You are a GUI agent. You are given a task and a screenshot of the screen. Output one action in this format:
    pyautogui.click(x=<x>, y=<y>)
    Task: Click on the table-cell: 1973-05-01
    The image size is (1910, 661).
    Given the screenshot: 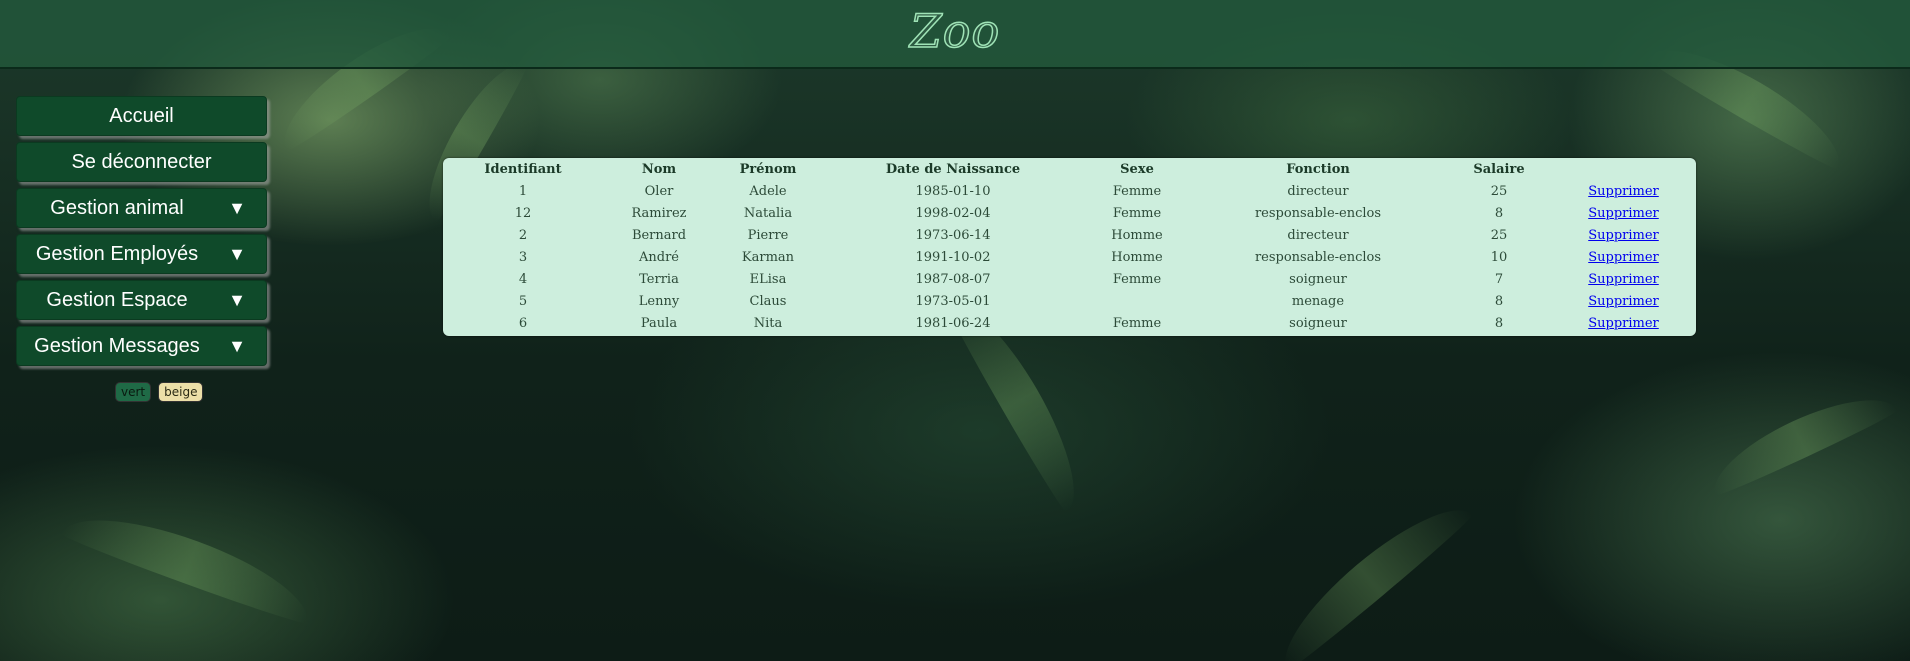 What is the action you would take?
    pyautogui.click(x=953, y=301)
    